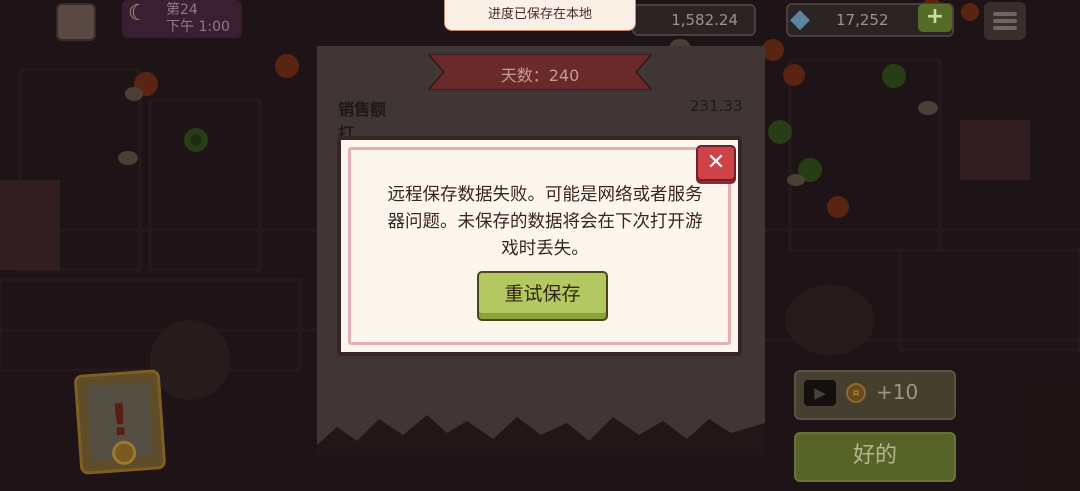  Describe the element at coordinates (542, 296) in the screenshot. I see `retry-save-button: 重试保存` at that location.